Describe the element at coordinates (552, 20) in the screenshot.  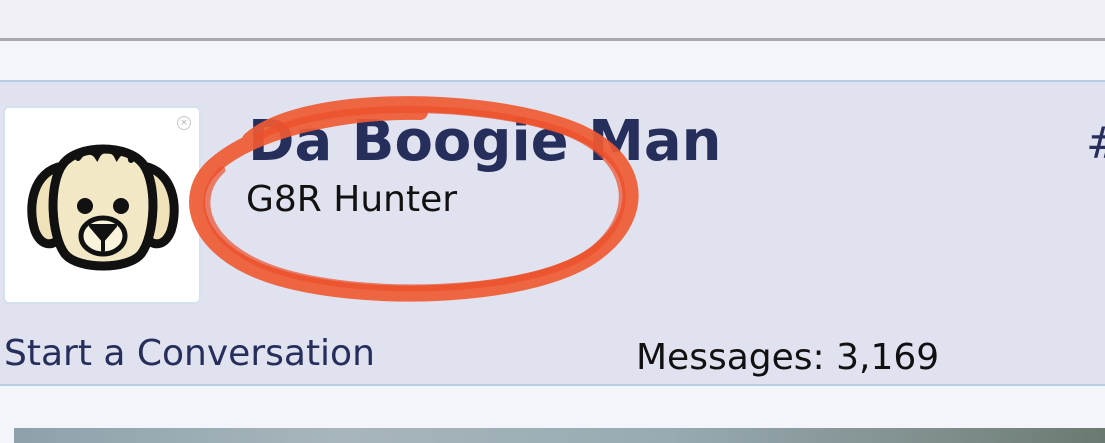
I see `browser-top-bar` at that location.